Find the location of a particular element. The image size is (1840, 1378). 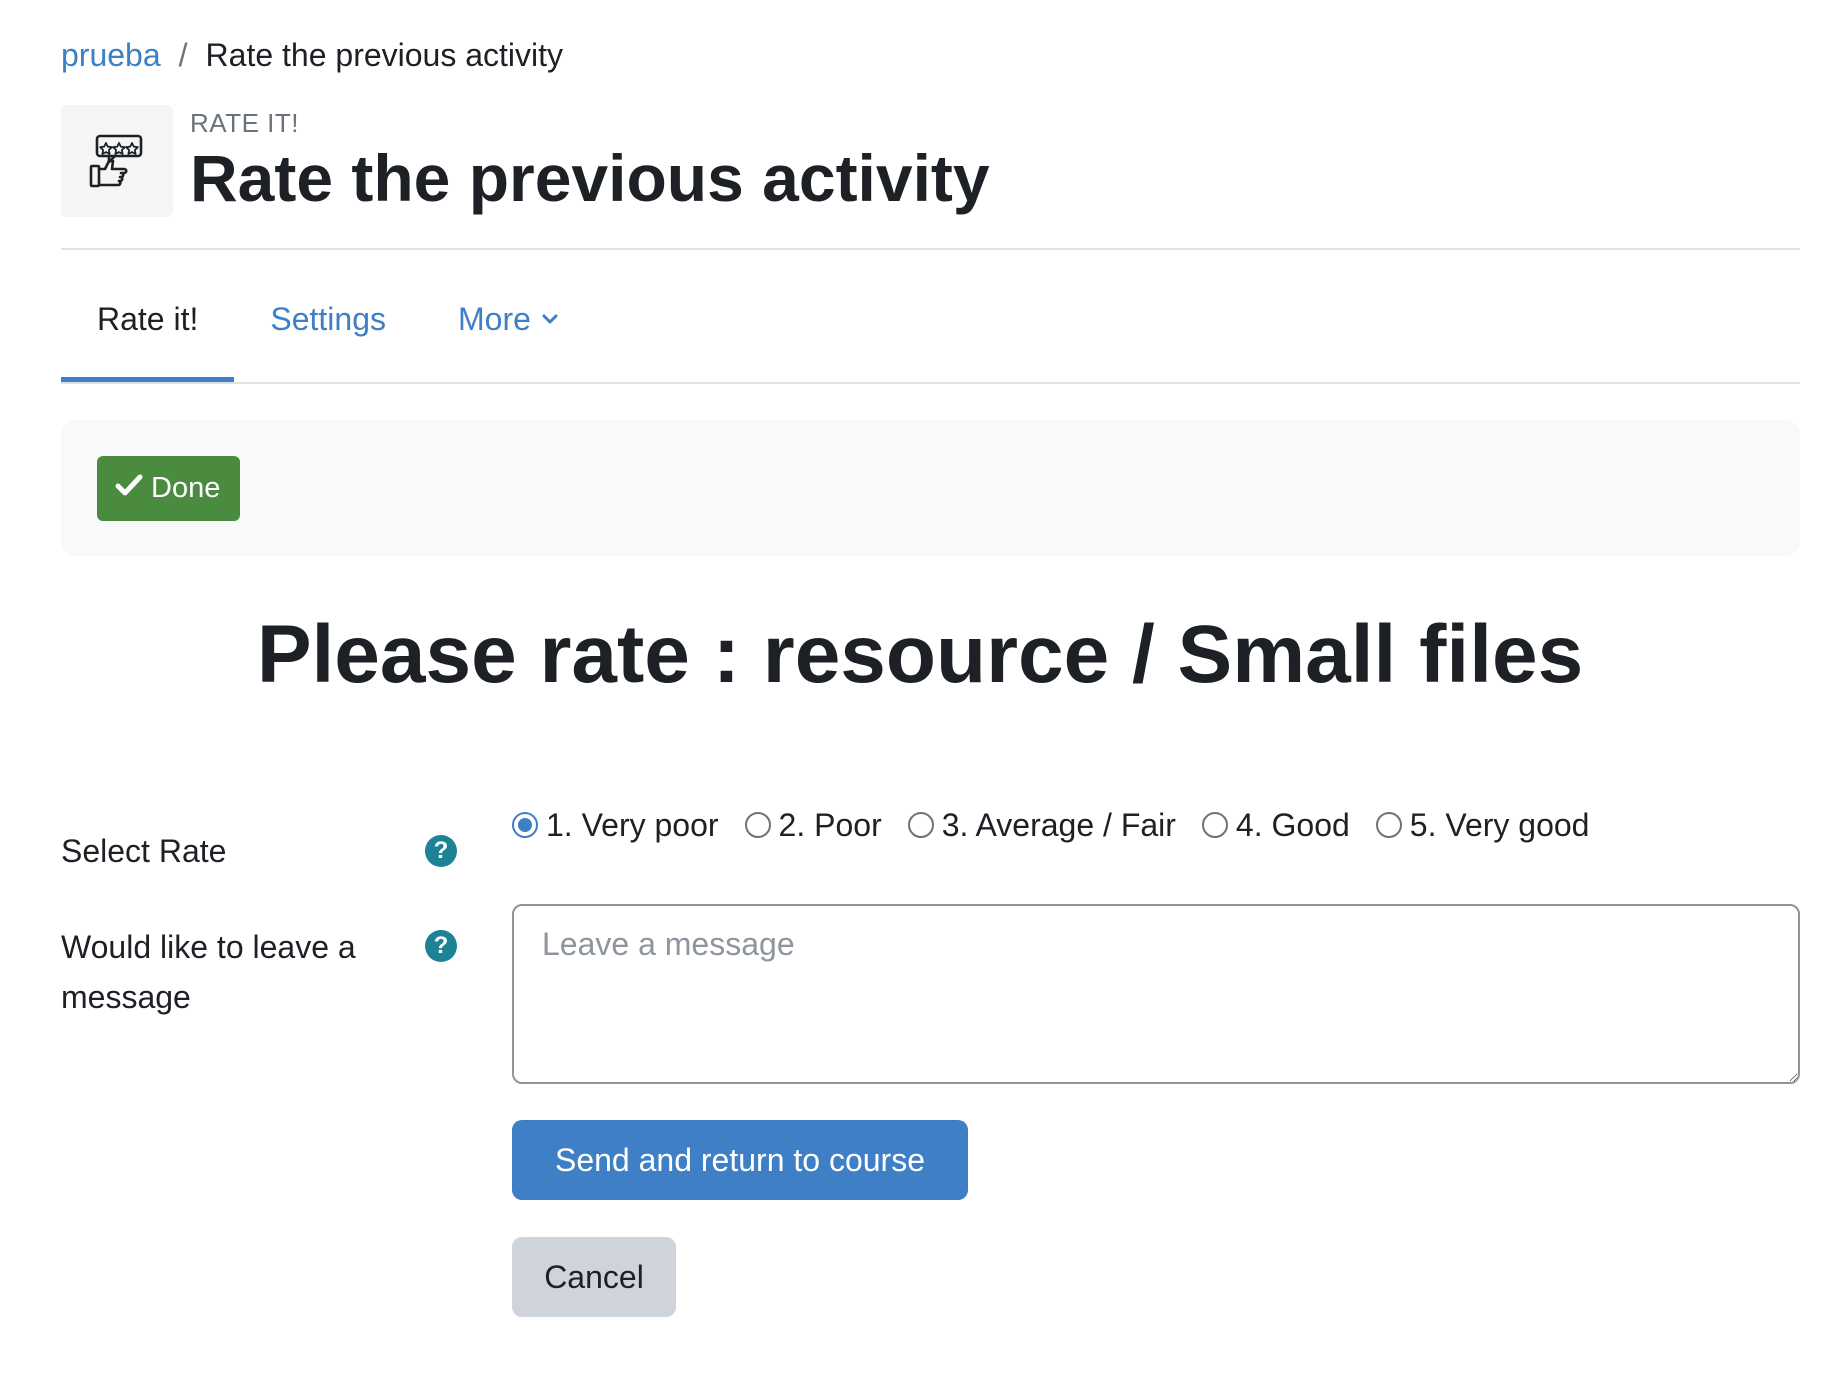

rate-option-5: 5. Very good is located at coordinates (1482, 825).